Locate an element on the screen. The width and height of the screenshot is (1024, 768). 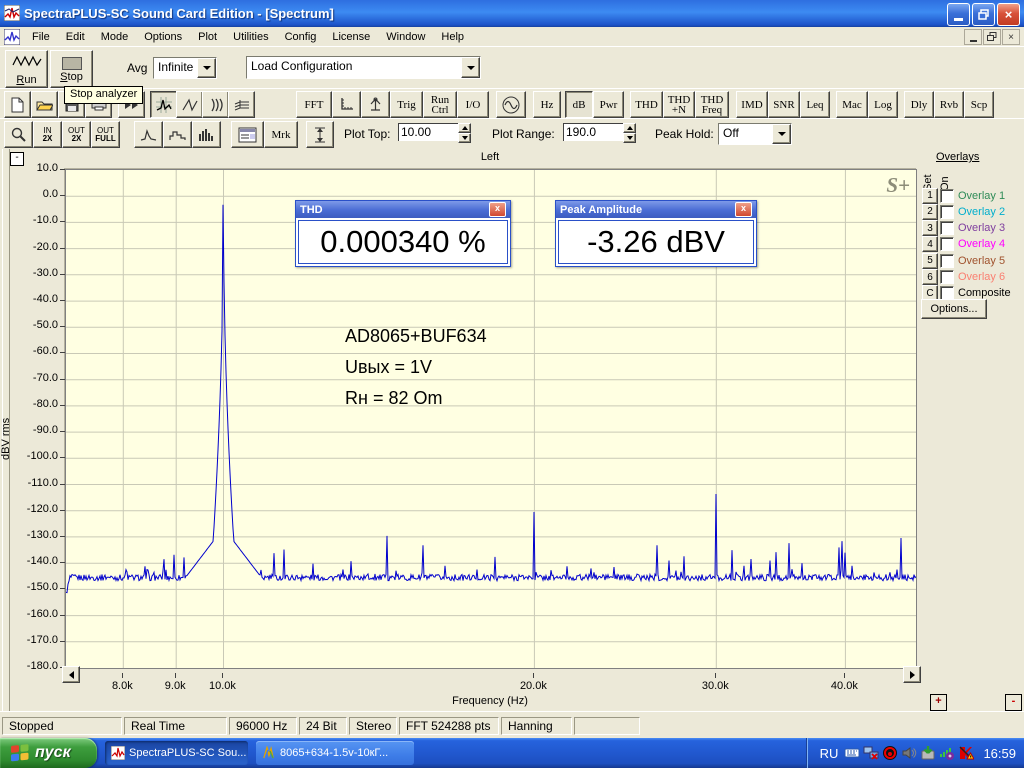
signal-generator-button is located at coordinates (511, 104).